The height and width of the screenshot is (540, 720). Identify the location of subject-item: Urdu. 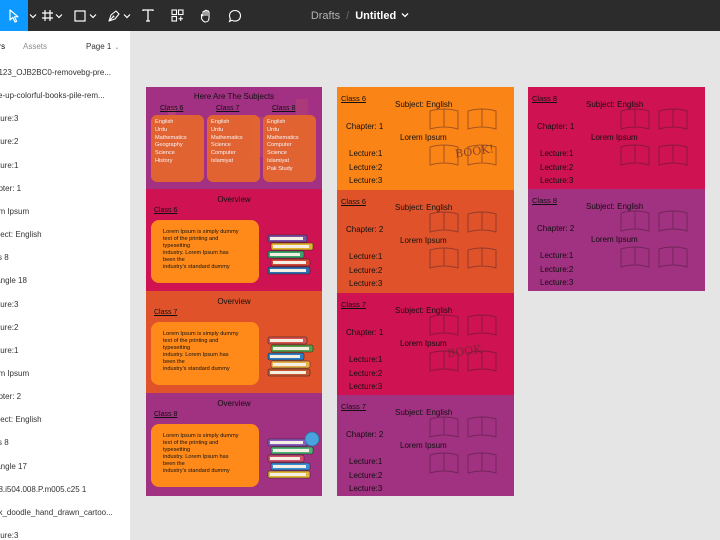
(161, 129).